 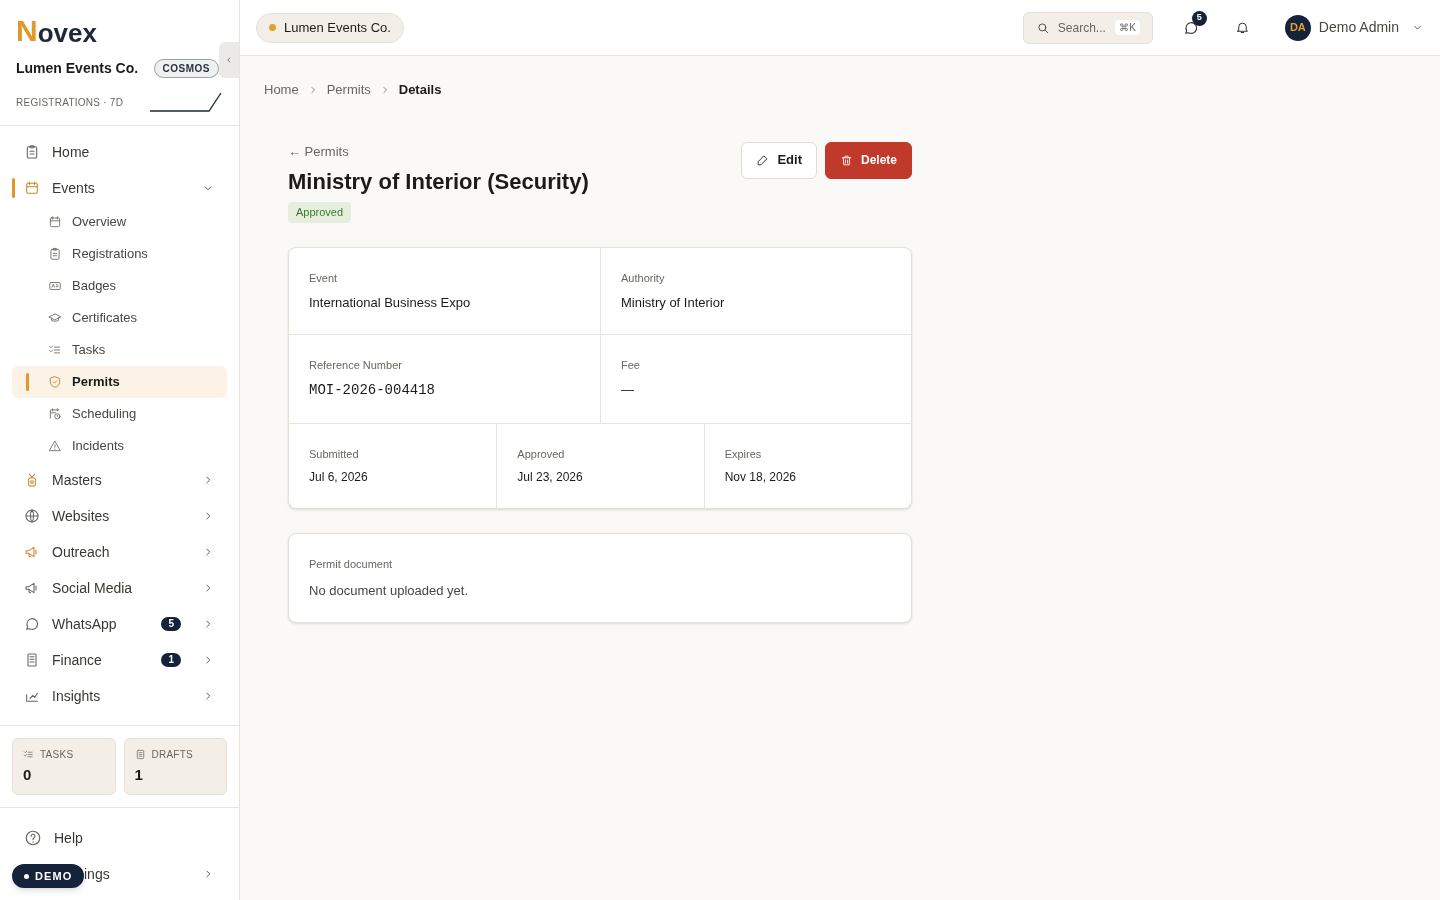 I want to click on graduation-cap-icon, so click(x=55, y=318).